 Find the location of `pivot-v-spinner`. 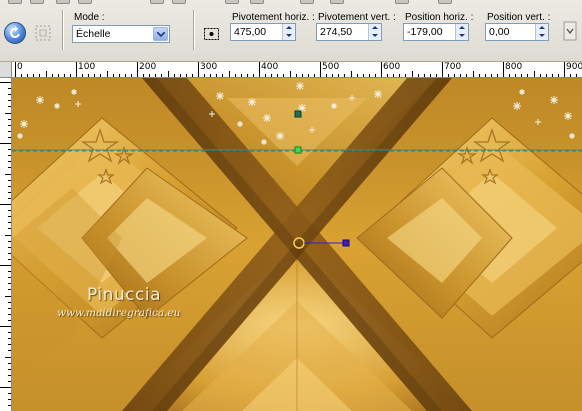

pivot-v-spinner is located at coordinates (374, 32).